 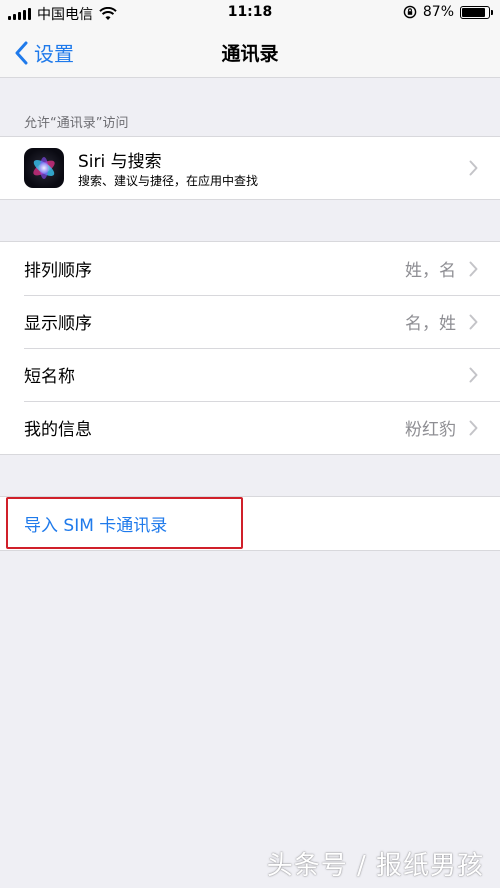 I want to click on battery-fill, so click(x=473, y=12).